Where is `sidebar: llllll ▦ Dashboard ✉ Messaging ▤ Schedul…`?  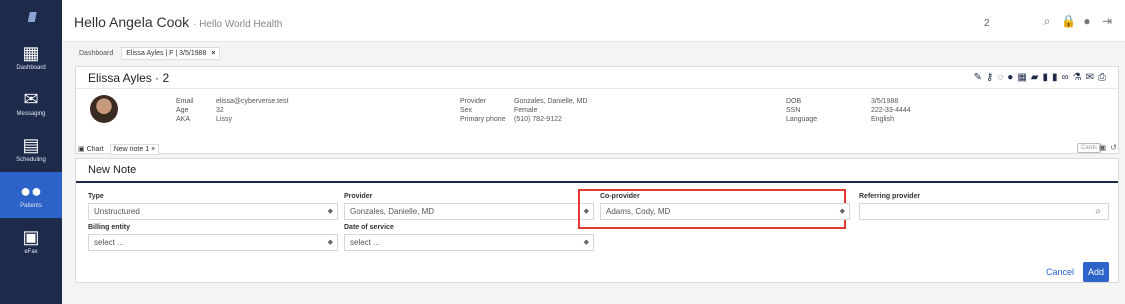 sidebar: llllll ▦ Dashboard ✉ Messaging ▤ Schedul… is located at coordinates (31, 152).